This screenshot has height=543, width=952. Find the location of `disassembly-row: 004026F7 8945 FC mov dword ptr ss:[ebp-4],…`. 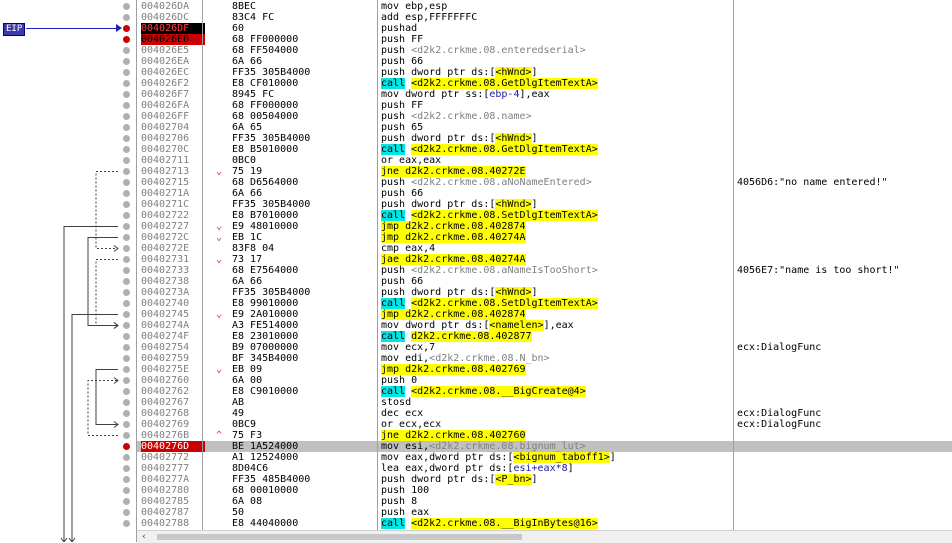

disassembly-row: 004026F7 8945 FC mov dword ptr ss:[ebp-4],… is located at coordinates (544, 94).